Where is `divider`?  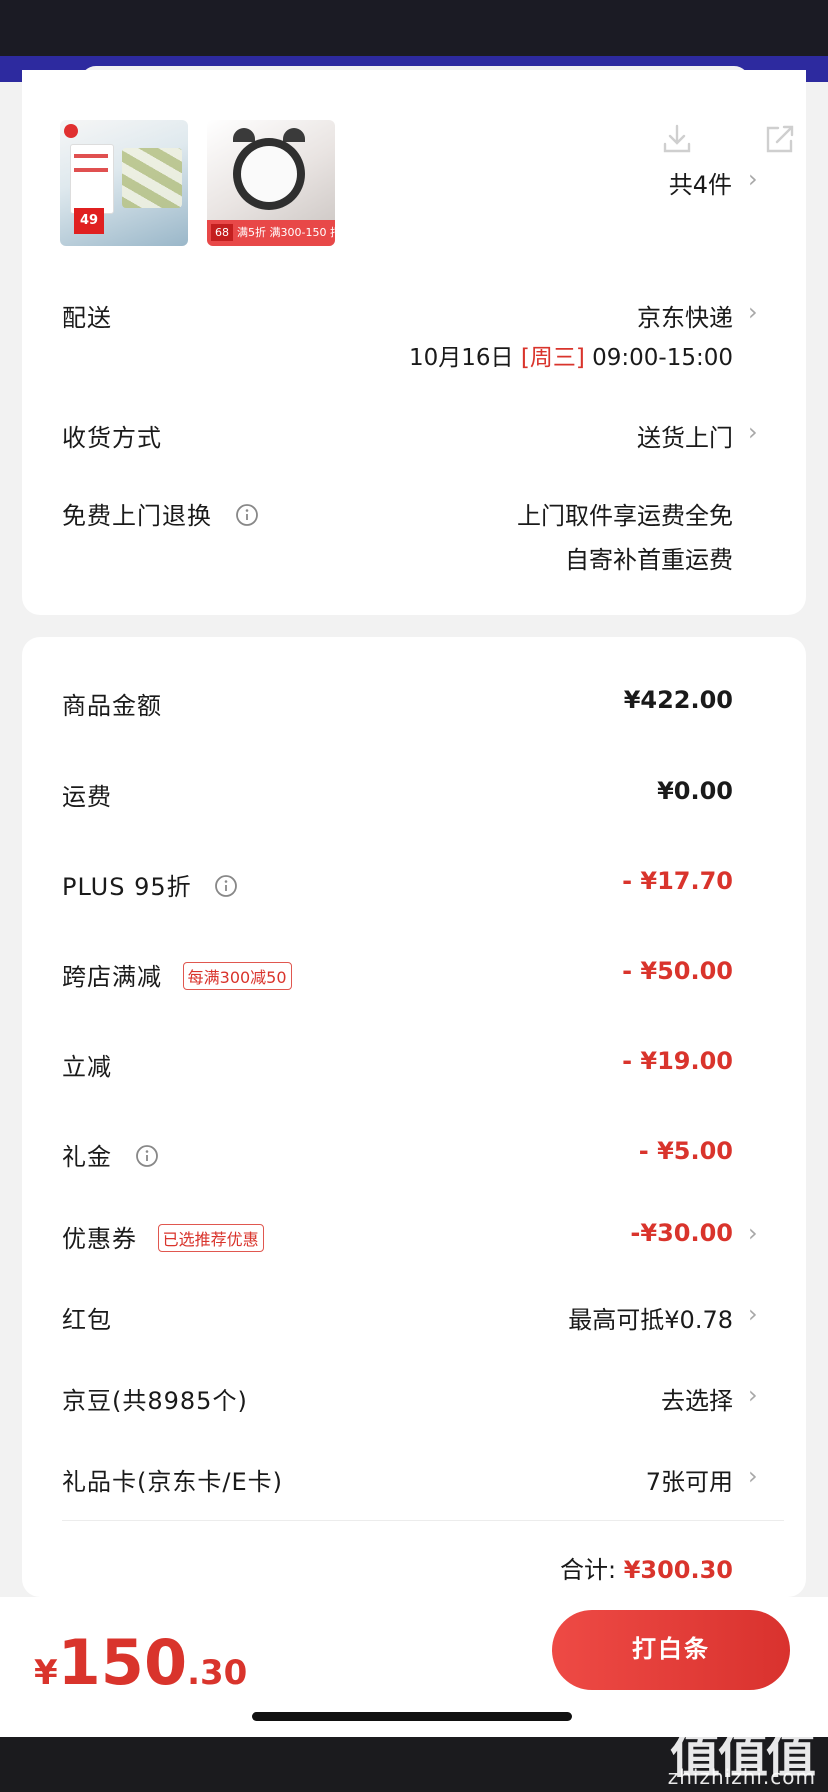
divider is located at coordinates (423, 1520).